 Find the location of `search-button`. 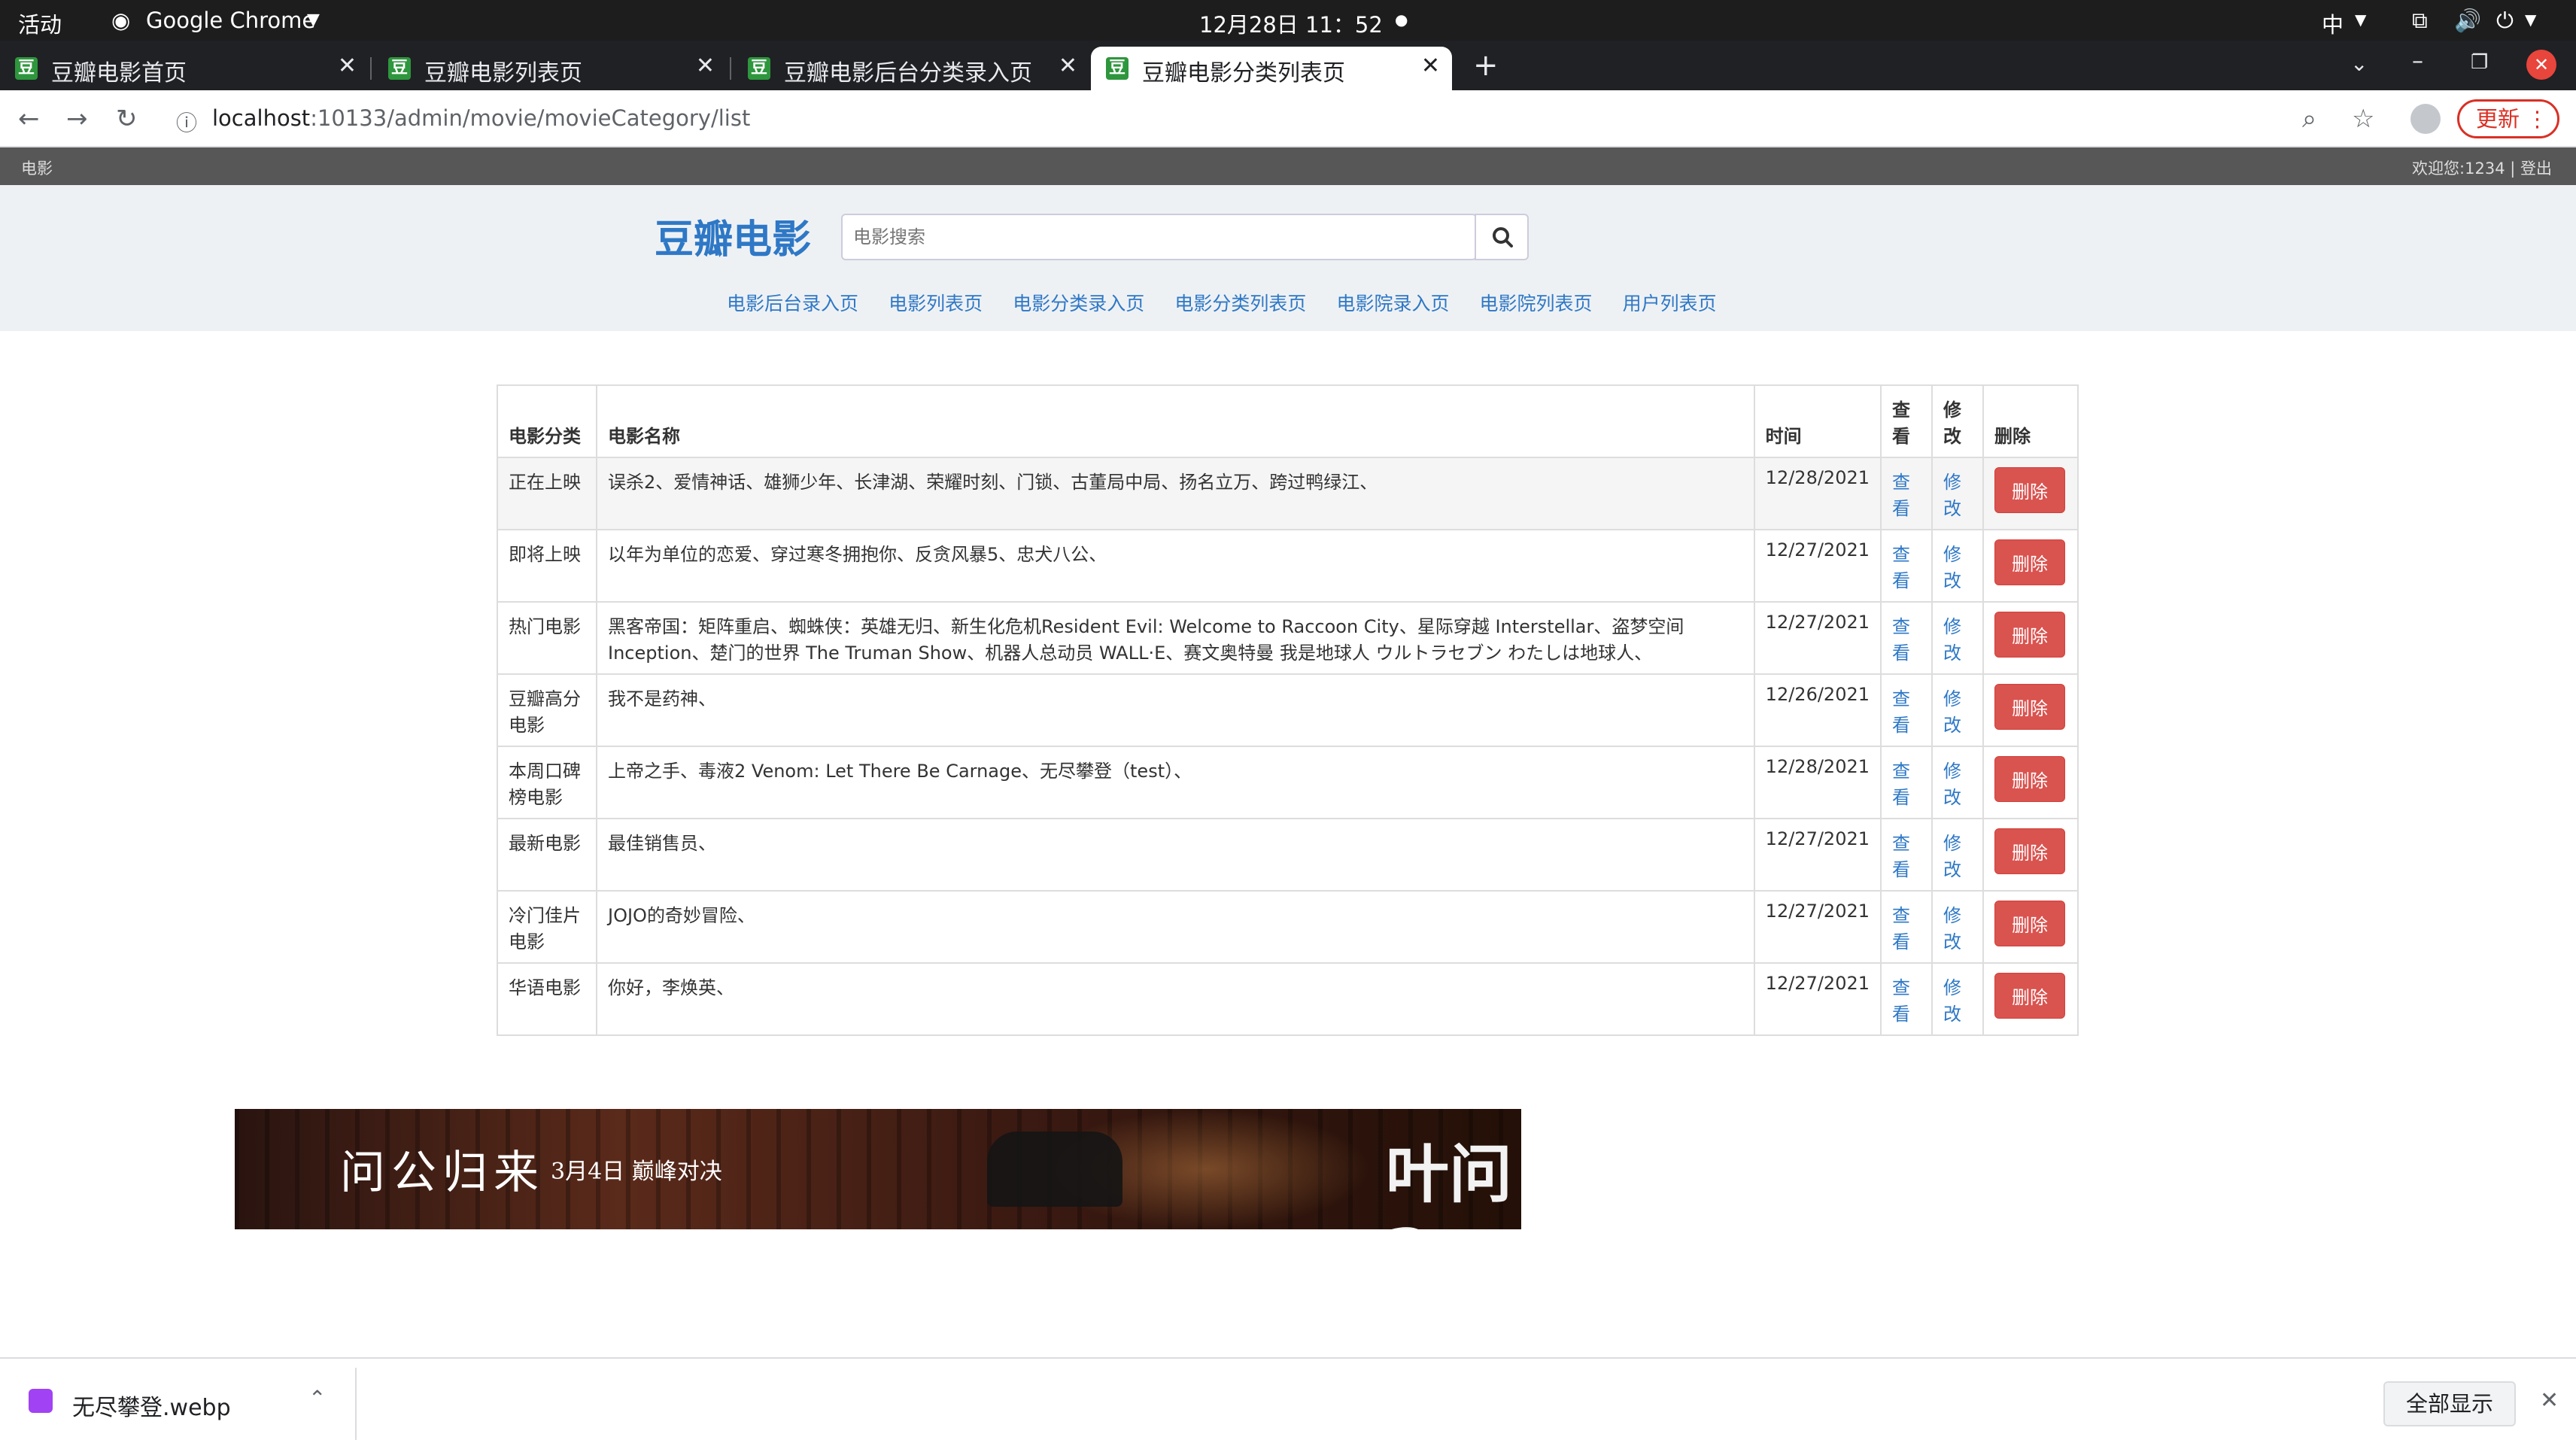

search-button is located at coordinates (1502, 237).